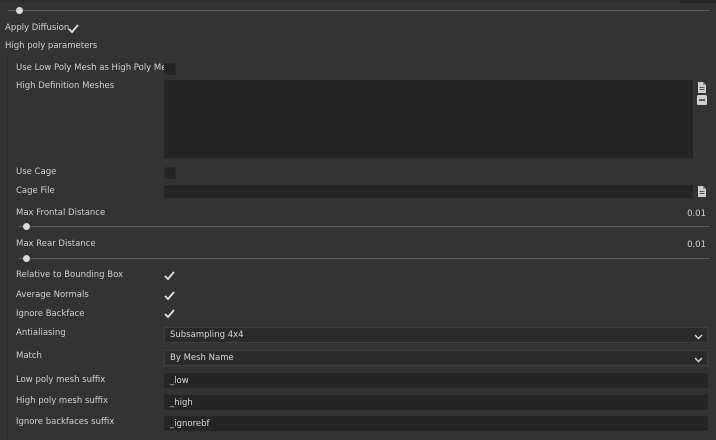 This screenshot has height=440, width=716. Describe the element at coordinates (436, 358) in the screenshot. I see `match-select: By Mesh Name` at that location.